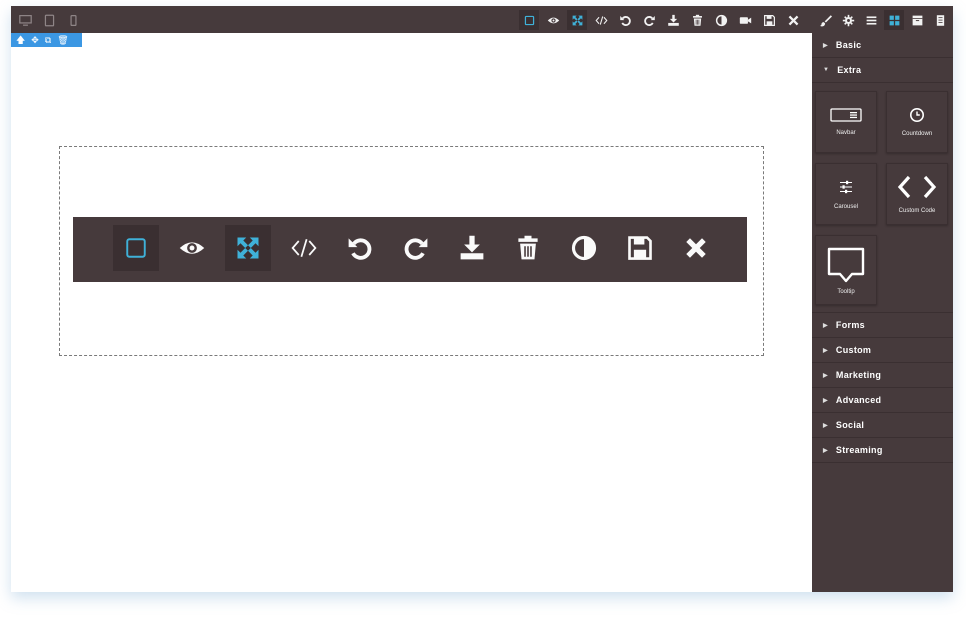 This screenshot has width=966, height=625. I want to click on redo-icon, so click(649, 20).